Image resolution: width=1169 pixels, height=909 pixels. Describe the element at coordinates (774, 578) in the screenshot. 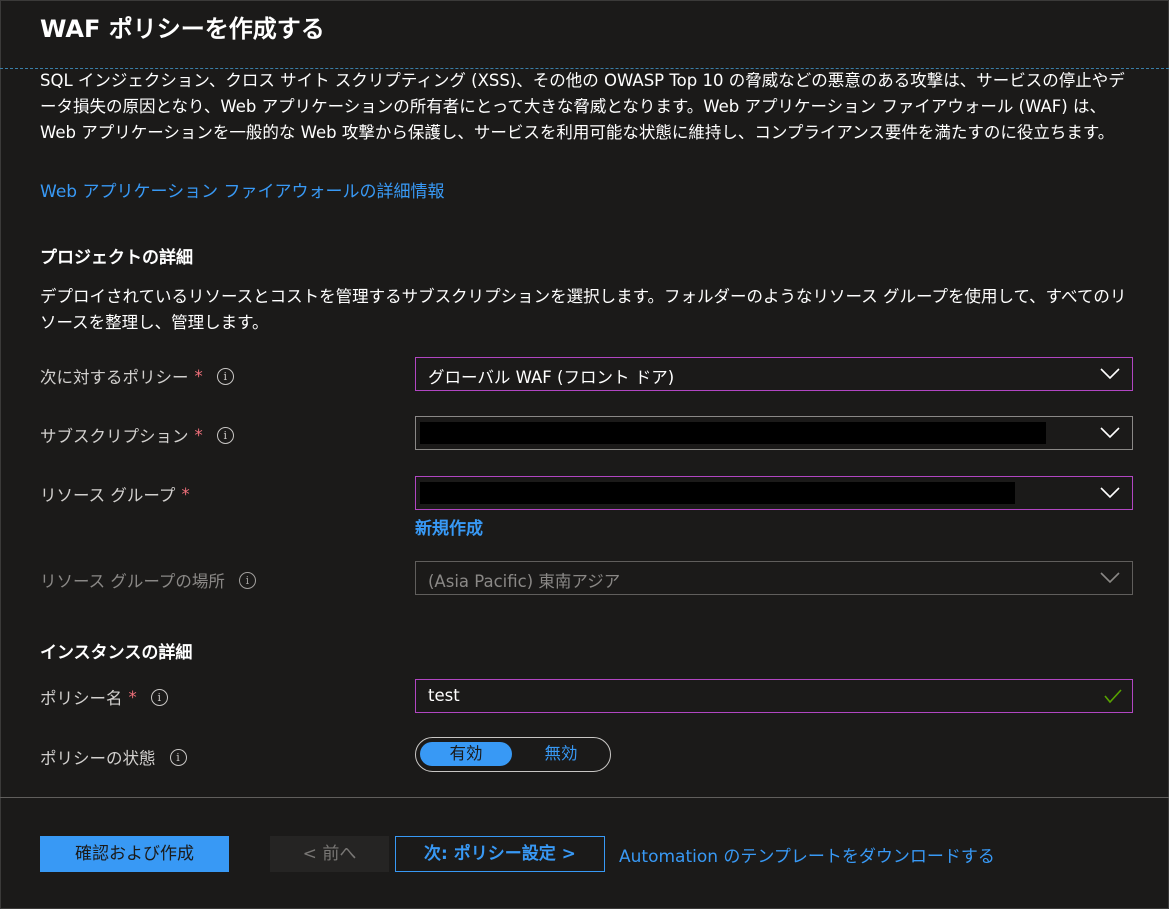

I see `resource-group-location-dropdown: (Asia Pacific) 東南アジア` at that location.